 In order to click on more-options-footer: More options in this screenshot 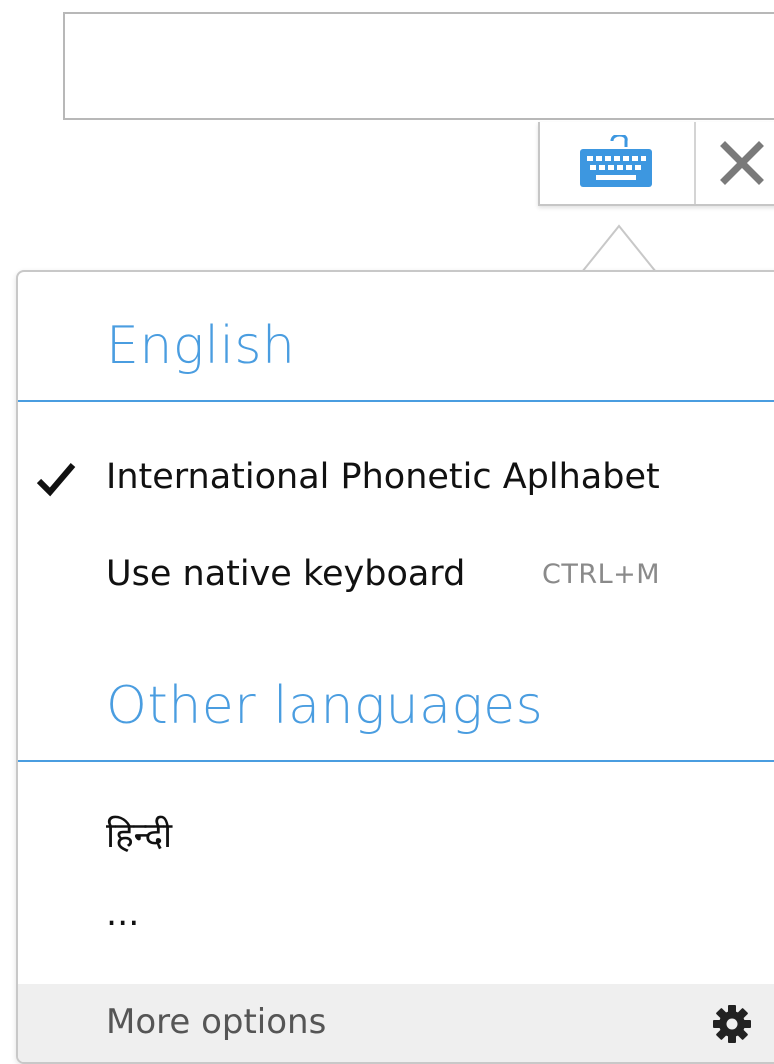, I will do `click(396, 1023)`.